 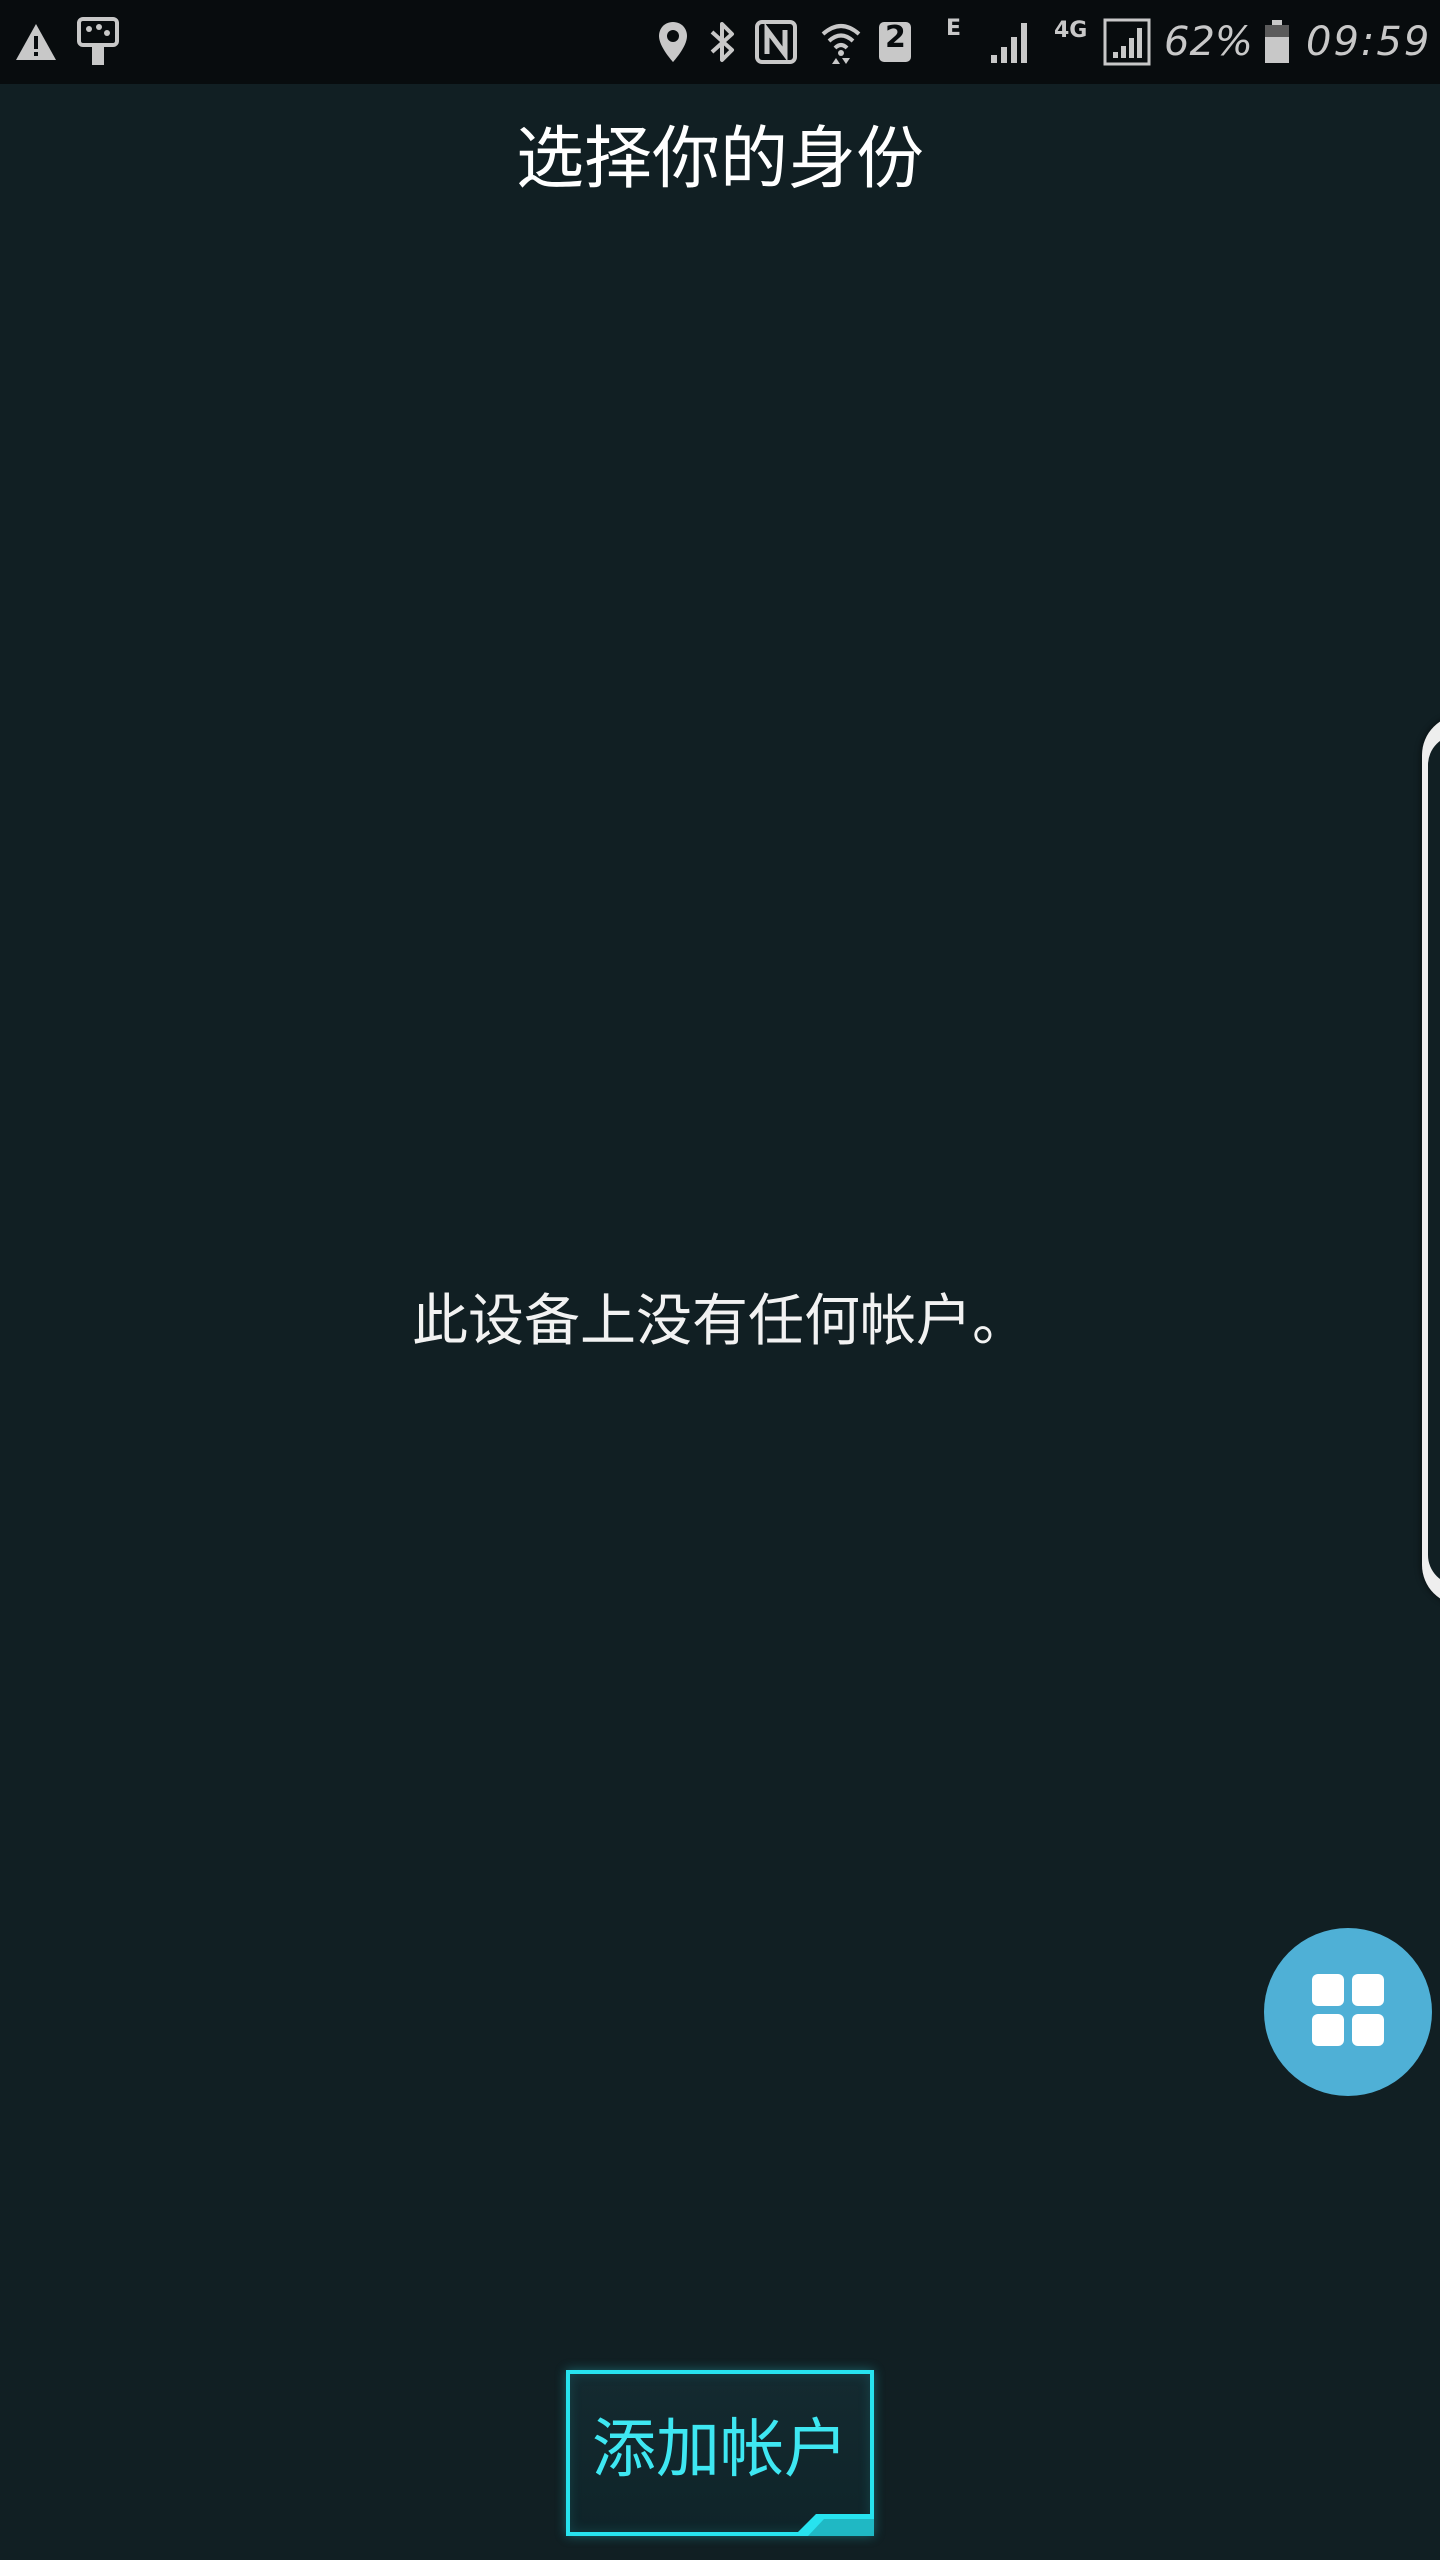 I want to click on add-account-button: 添加帐户, so click(x=720, y=2453).